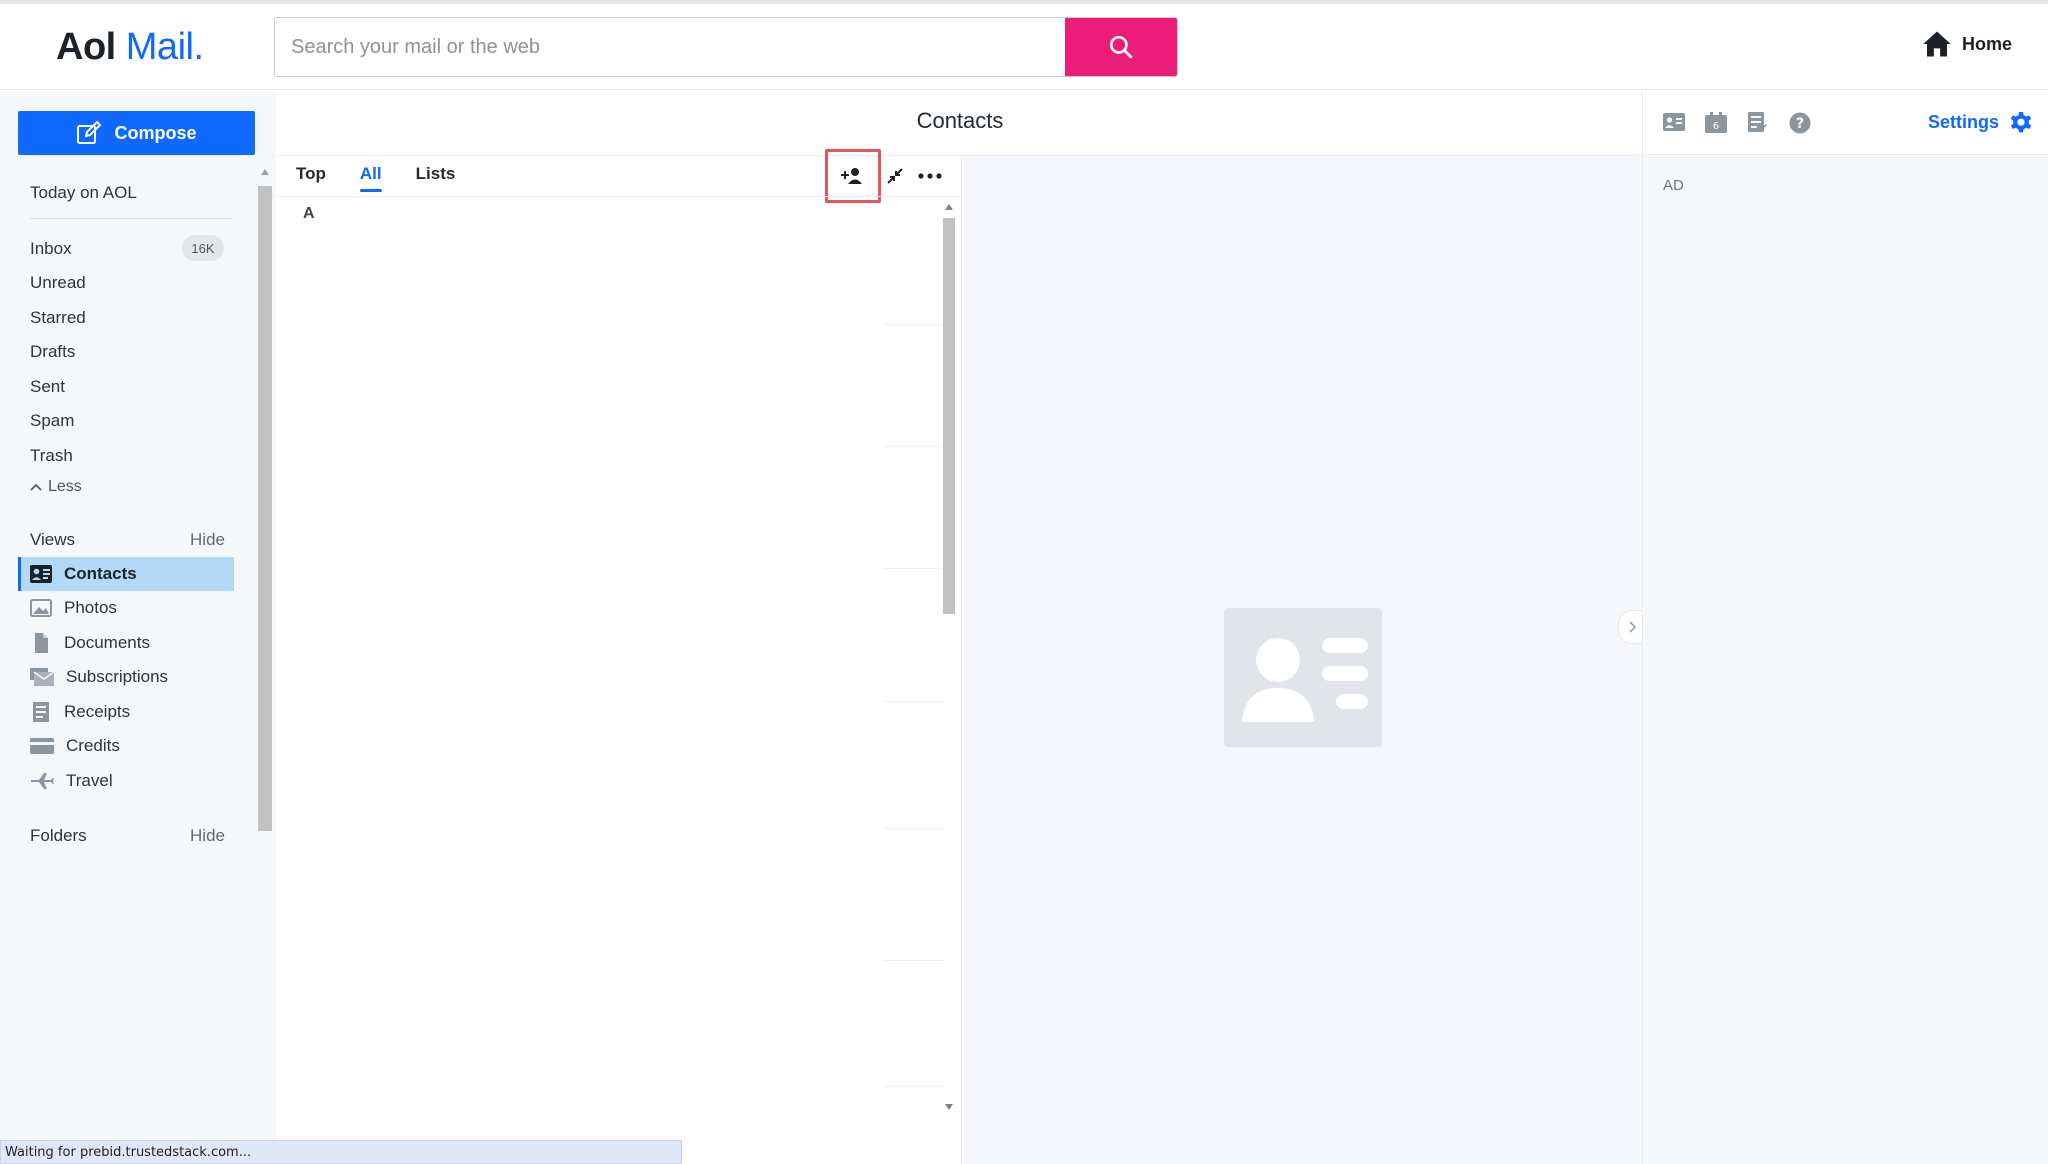 Image resolution: width=2048 pixels, height=1164 pixels. Describe the element at coordinates (203, 248) in the screenshot. I see `inbox-count-badge: 16K` at that location.